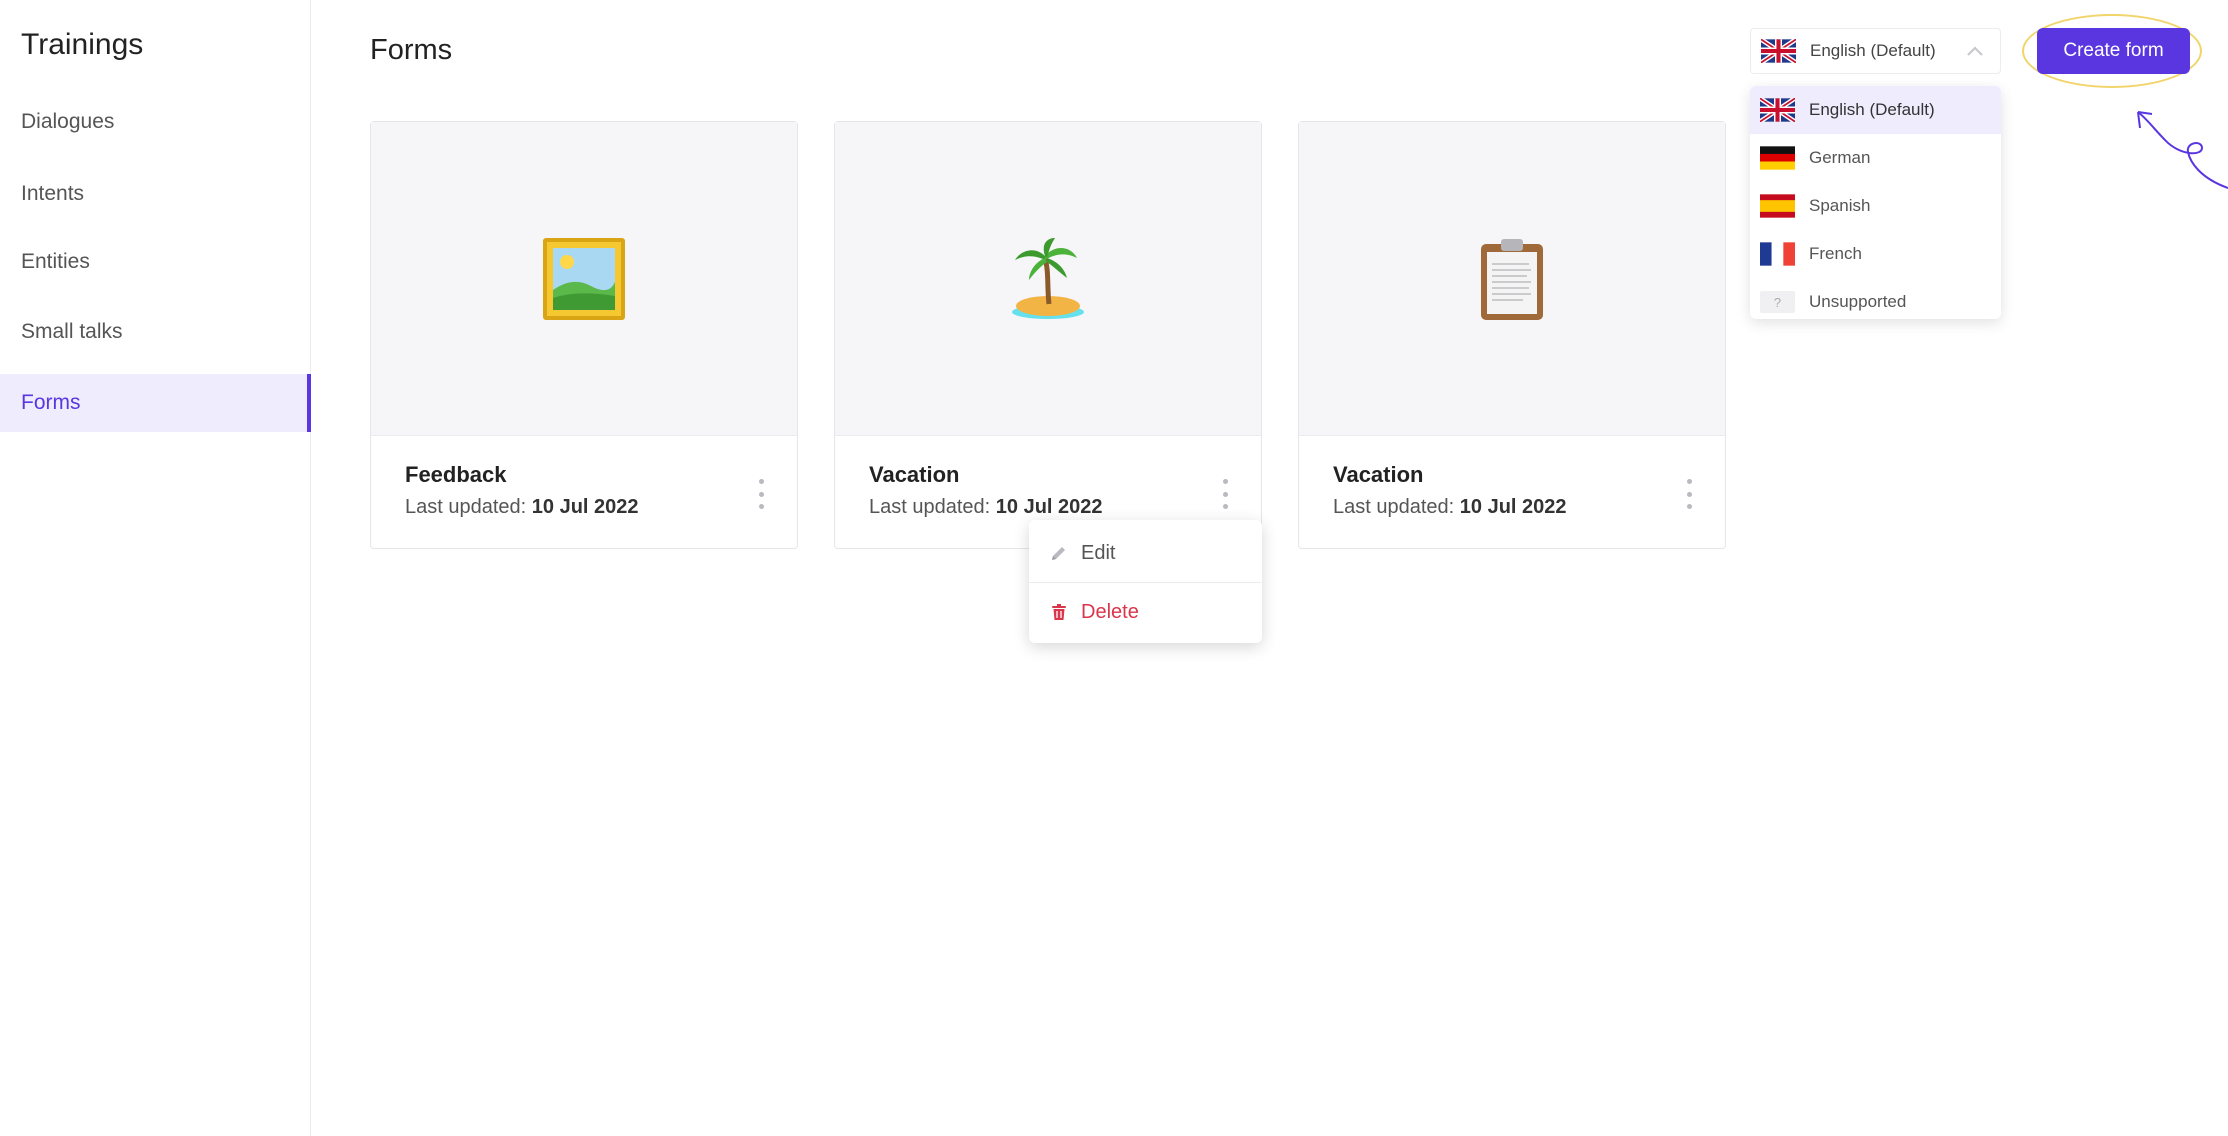  Describe the element at coordinates (1777, 254) in the screenshot. I see `france-flag-icon` at that location.